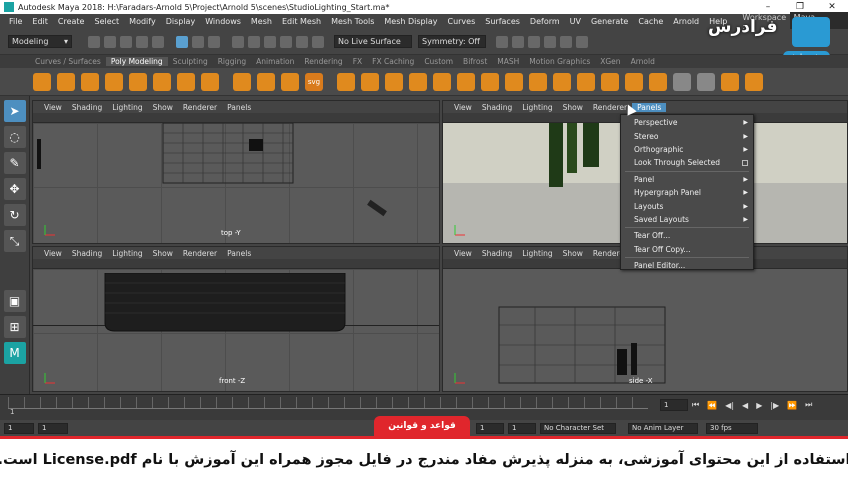 Image resolution: width=848 pixels, height=480 pixels. I want to click on lasso-tool-icon: ◌, so click(14, 137).